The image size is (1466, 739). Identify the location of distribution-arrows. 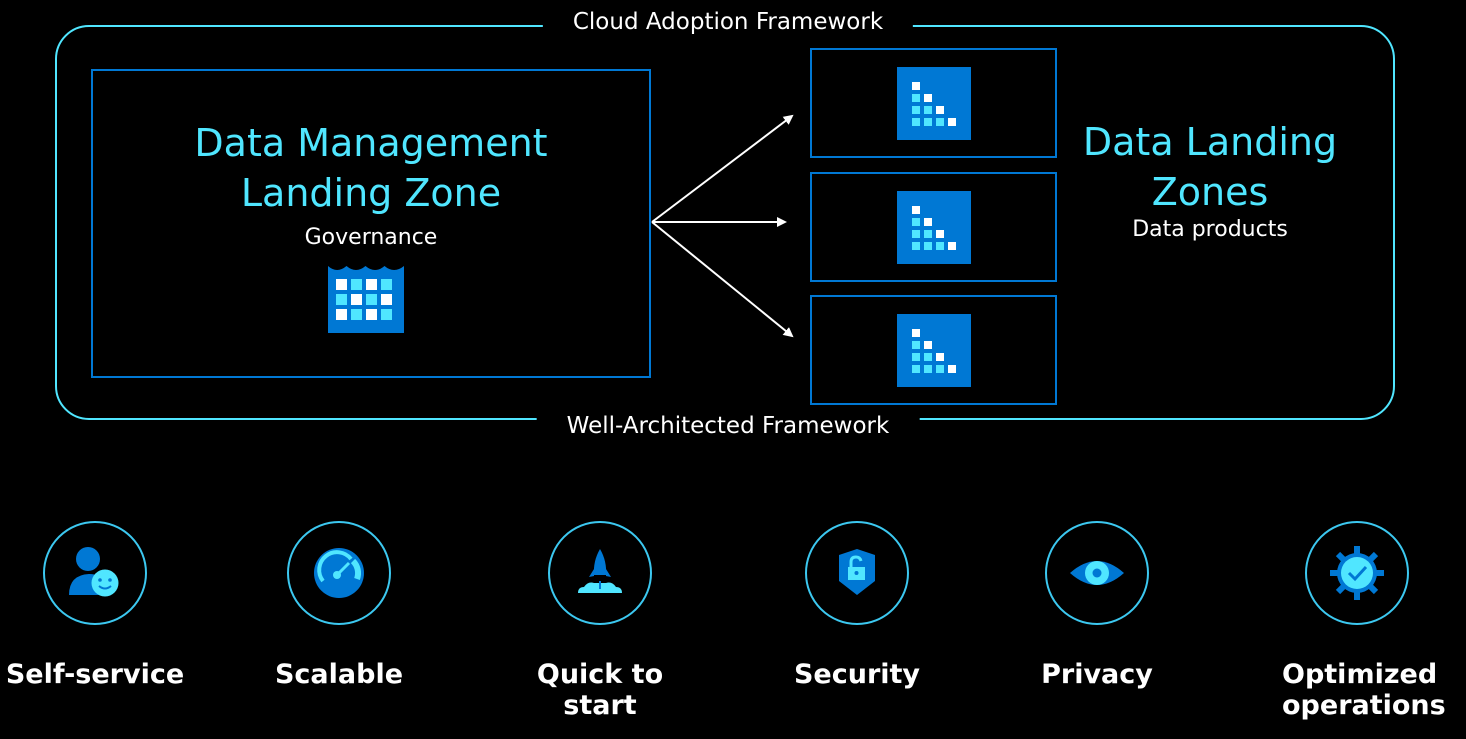
(722, 226).